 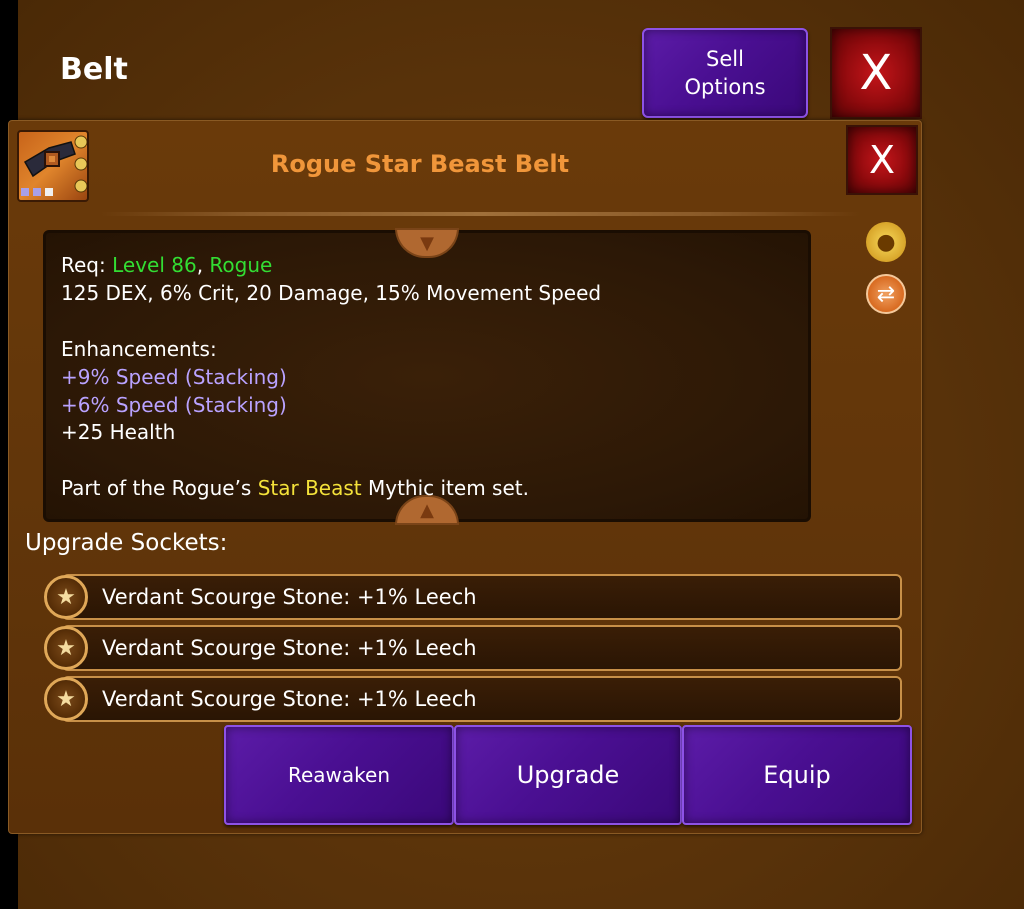 What do you see at coordinates (53, 166) in the screenshot?
I see `belt-item-icon` at bounding box center [53, 166].